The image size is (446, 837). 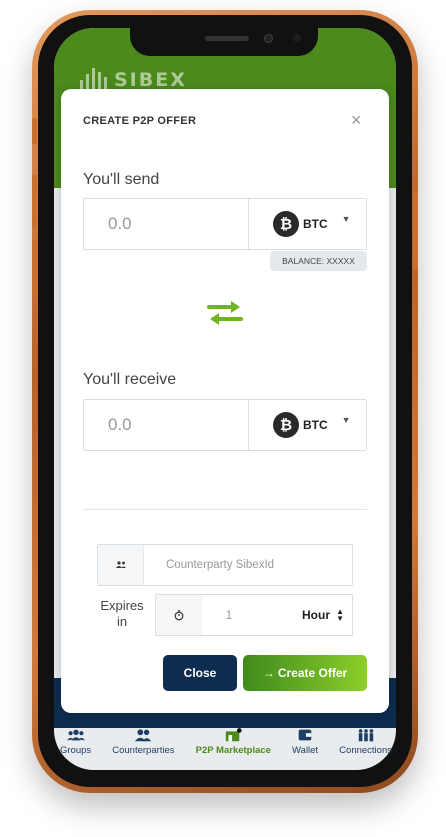 I want to click on nav-item-wallet: Wallet, so click(x=305, y=748).